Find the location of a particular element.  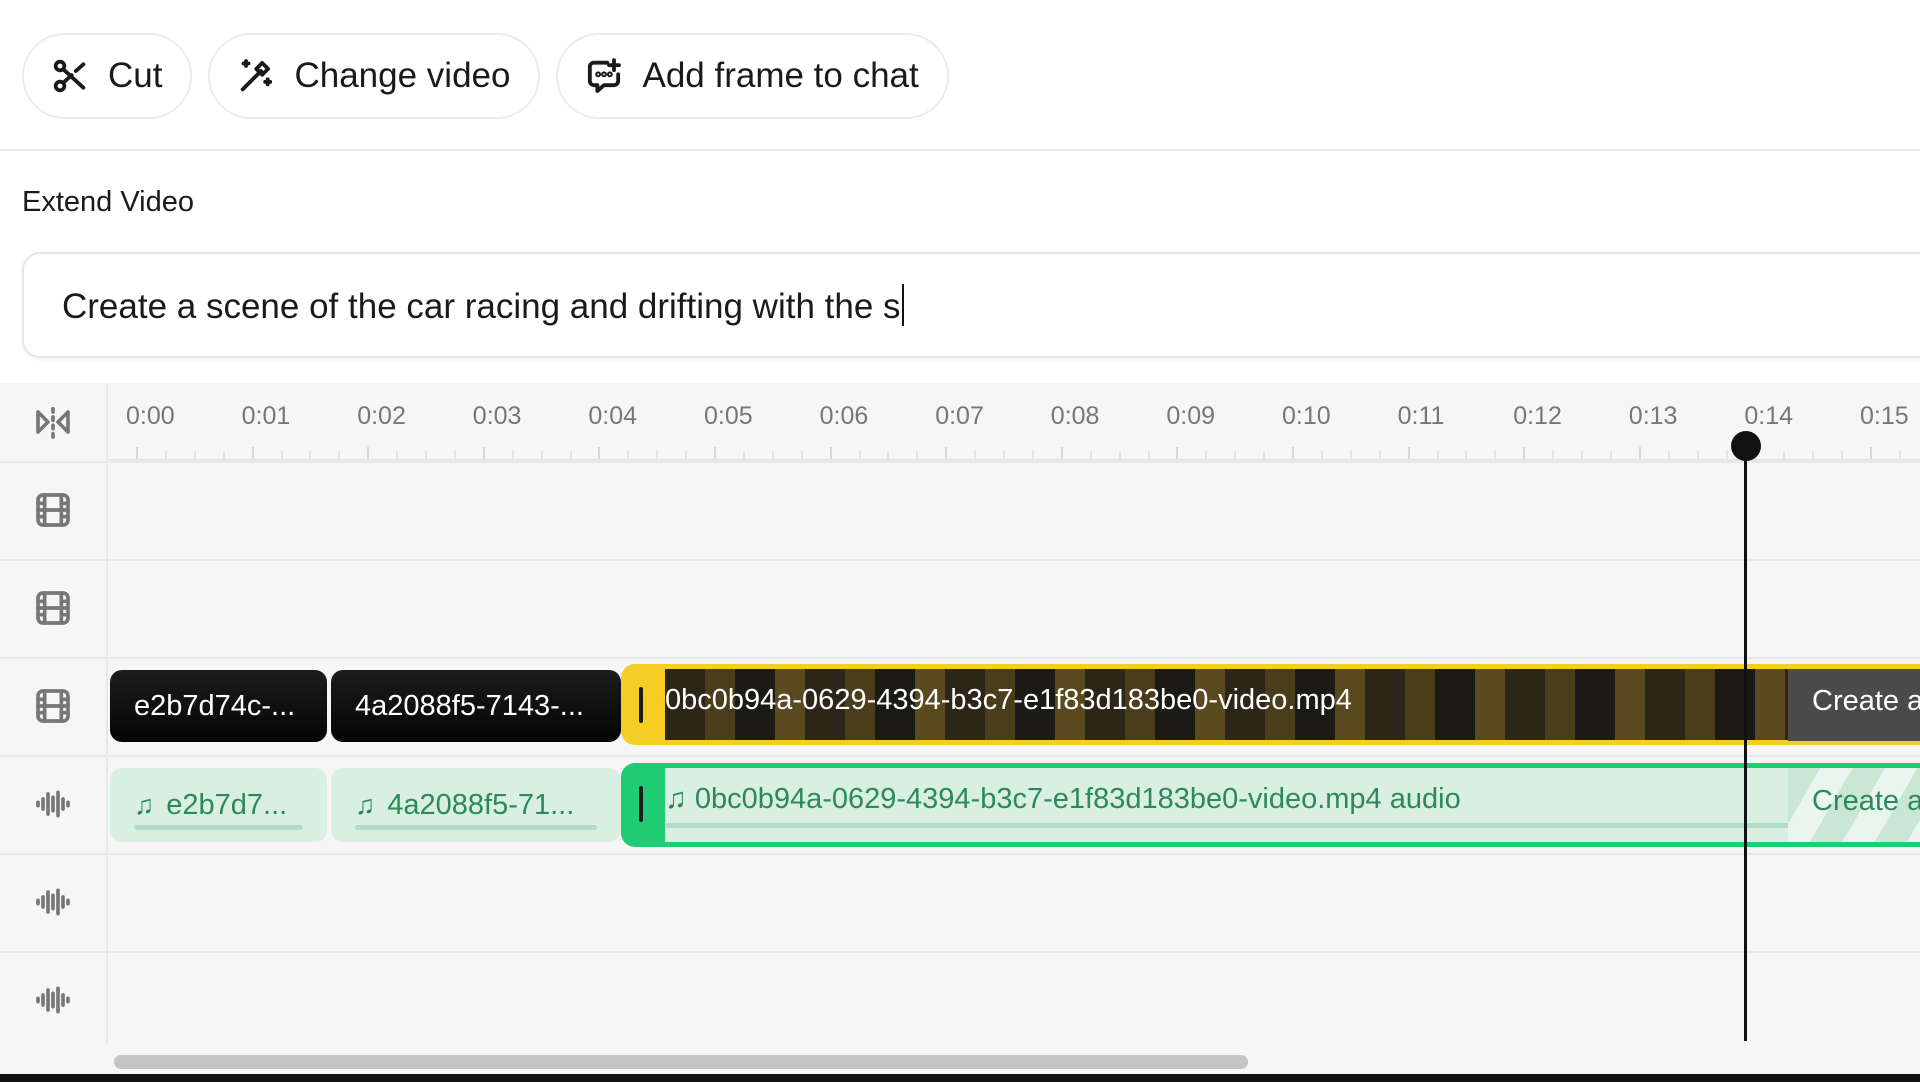

add-frame-to-chat-button: Add frame to chat is located at coordinates (752, 76).